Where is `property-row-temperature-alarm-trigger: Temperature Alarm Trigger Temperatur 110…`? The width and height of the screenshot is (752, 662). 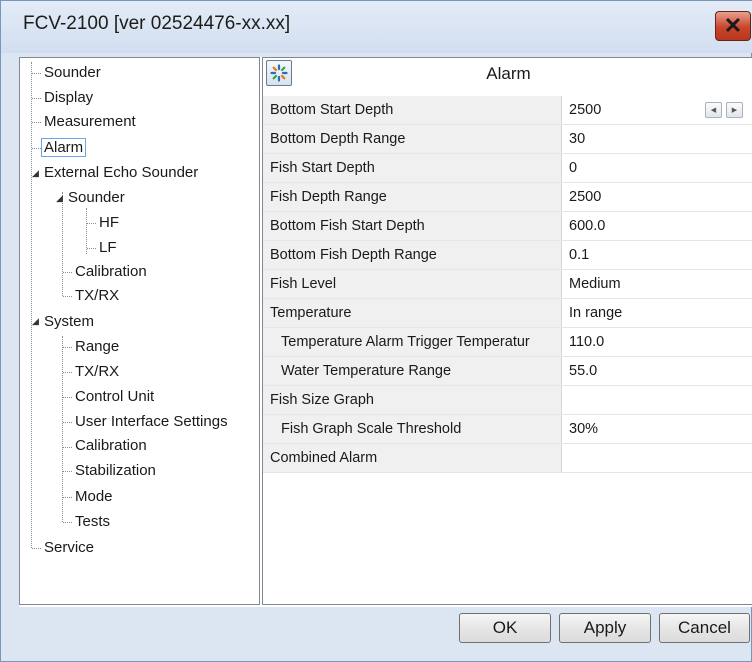 property-row-temperature-alarm-trigger: Temperature Alarm Trigger Temperatur 110… is located at coordinates (507, 342).